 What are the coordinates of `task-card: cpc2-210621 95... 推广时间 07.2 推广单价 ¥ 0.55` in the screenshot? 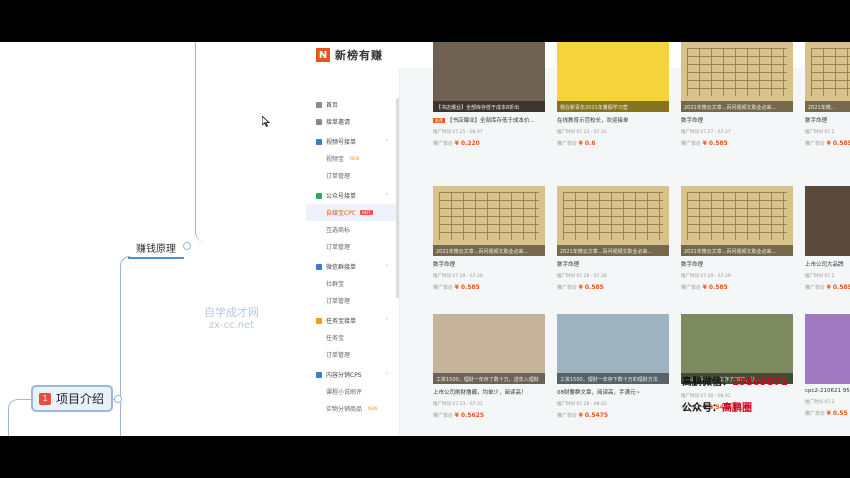 It's located at (827, 373).